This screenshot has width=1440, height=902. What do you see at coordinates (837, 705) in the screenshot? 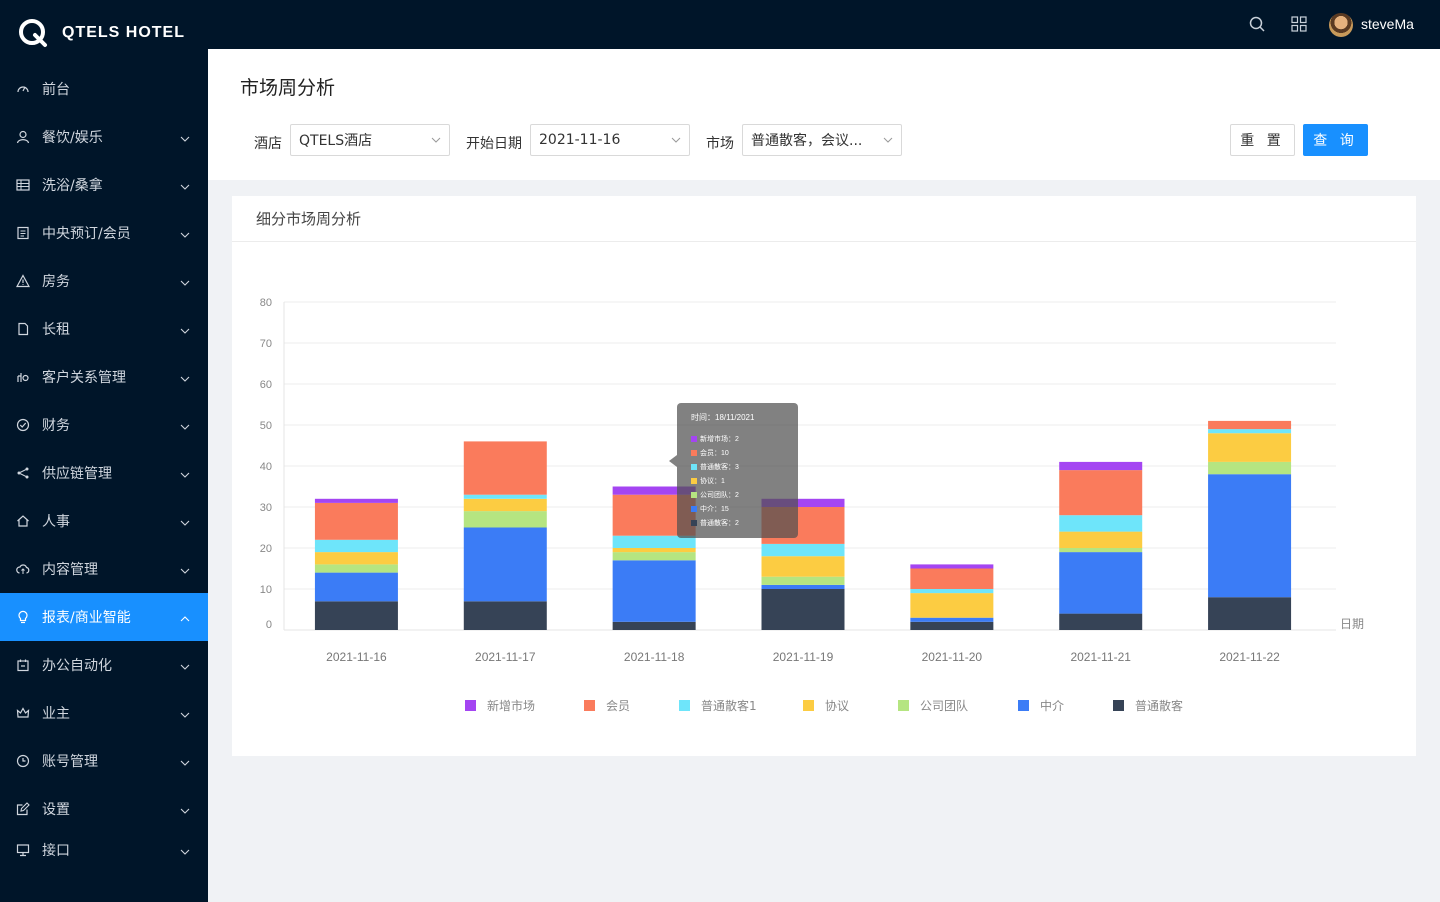
I see `legend-label: 协议` at bounding box center [837, 705].